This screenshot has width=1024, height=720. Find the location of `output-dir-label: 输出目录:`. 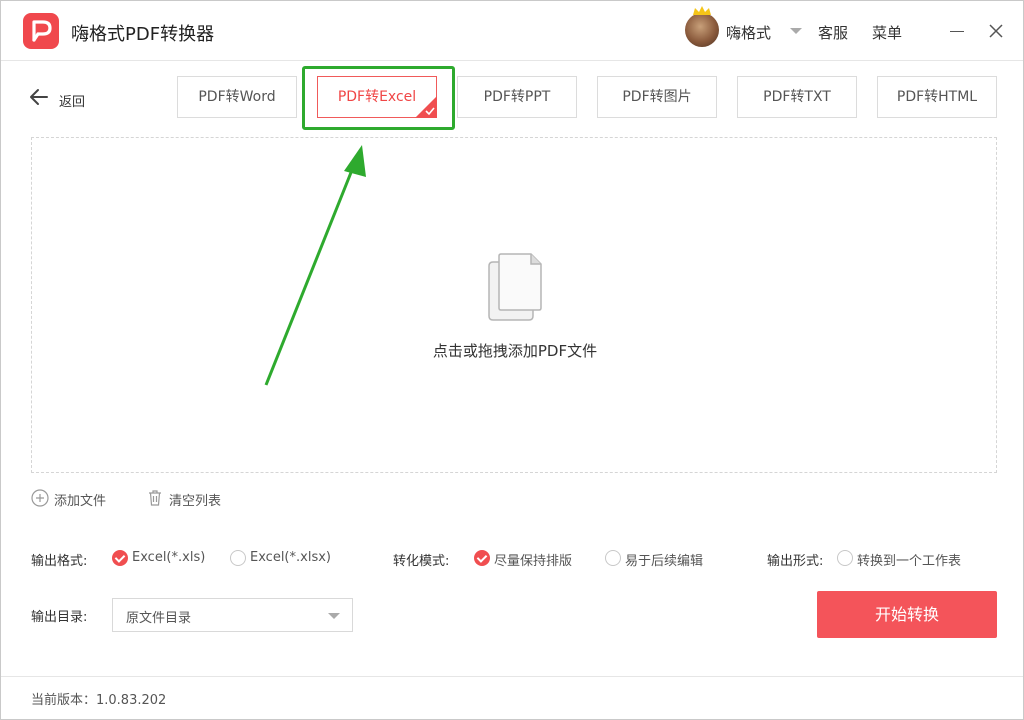

output-dir-label: 输出目录: is located at coordinates (59, 617).